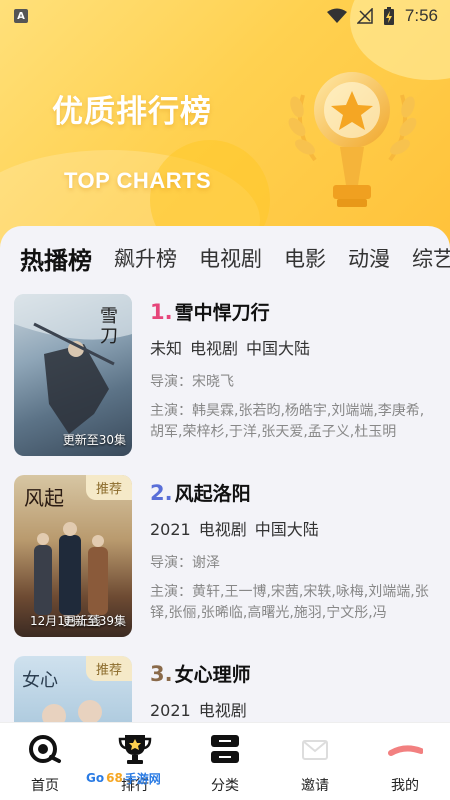 The height and width of the screenshot is (800, 450). I want to click on battery-charging-icon, so click(388, 16).